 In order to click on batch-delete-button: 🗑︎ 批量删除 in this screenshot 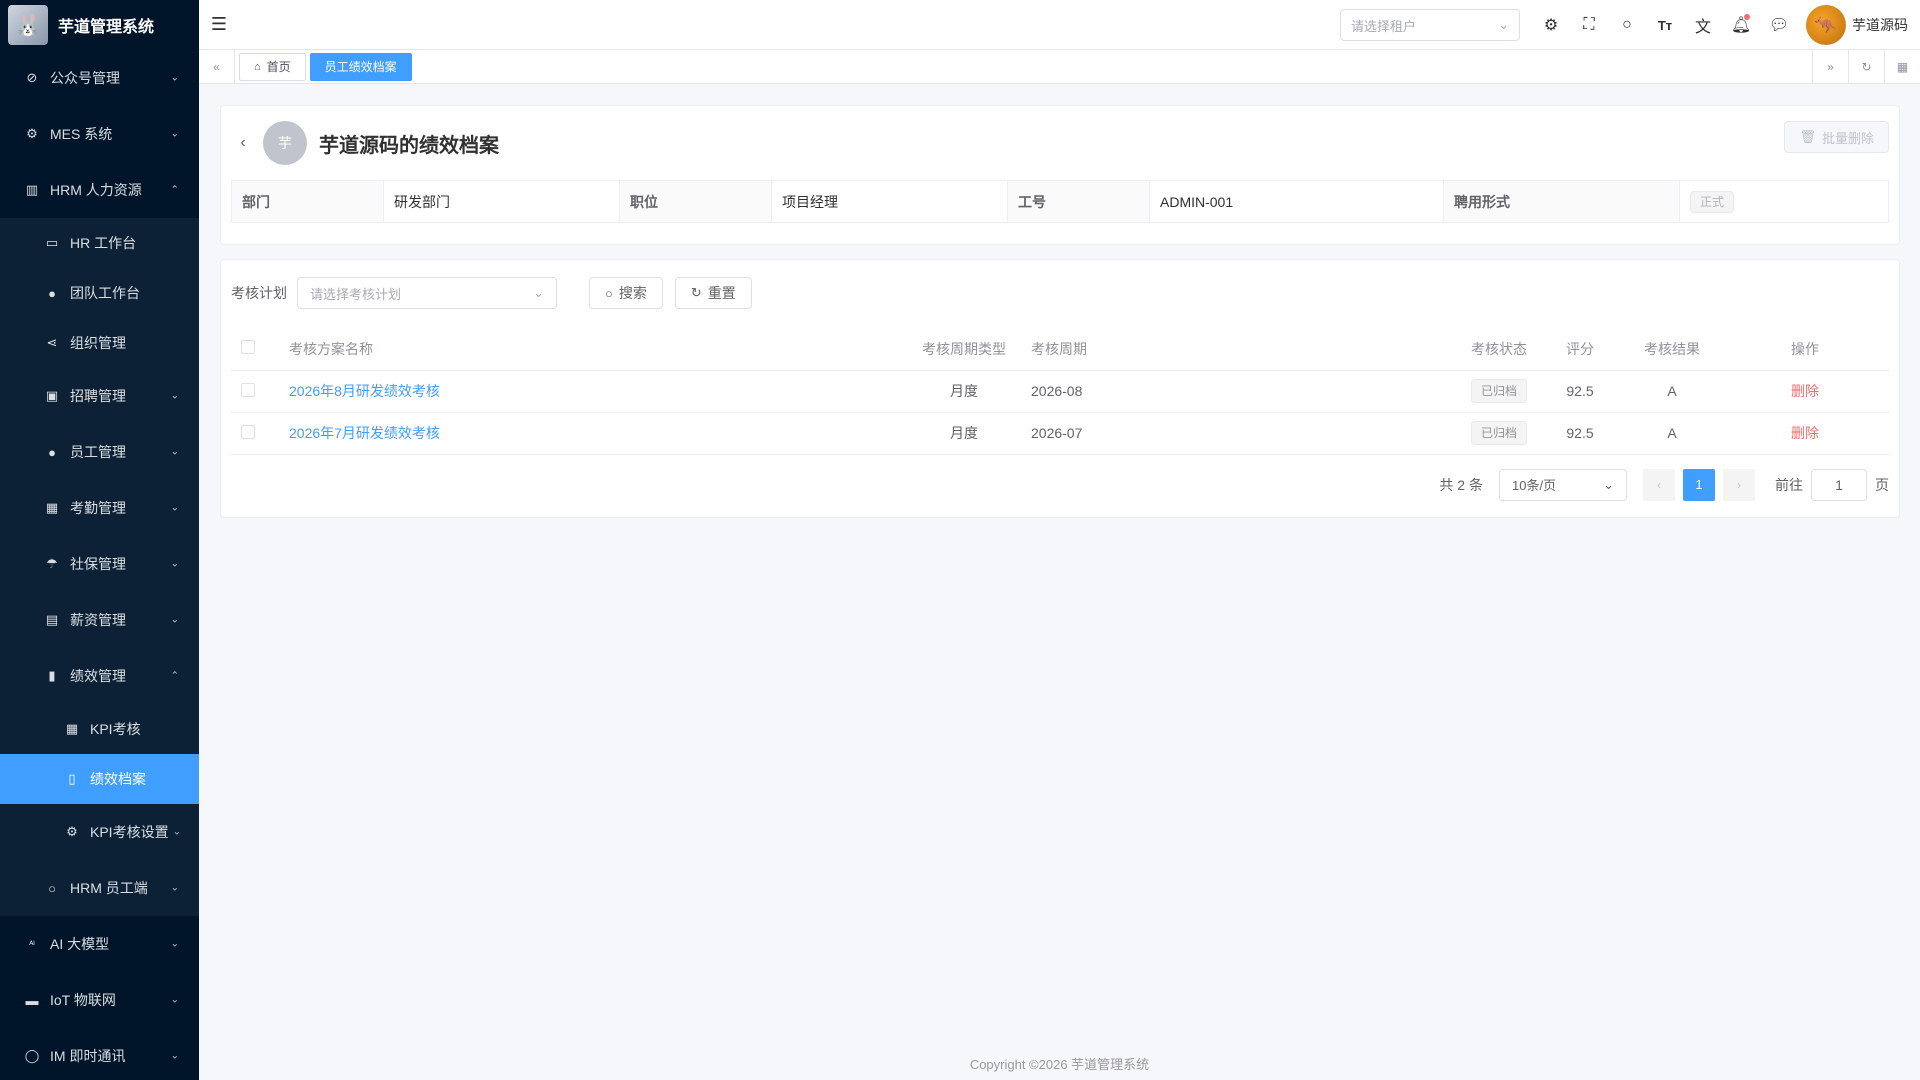, I will do `click(1836, 137)`.